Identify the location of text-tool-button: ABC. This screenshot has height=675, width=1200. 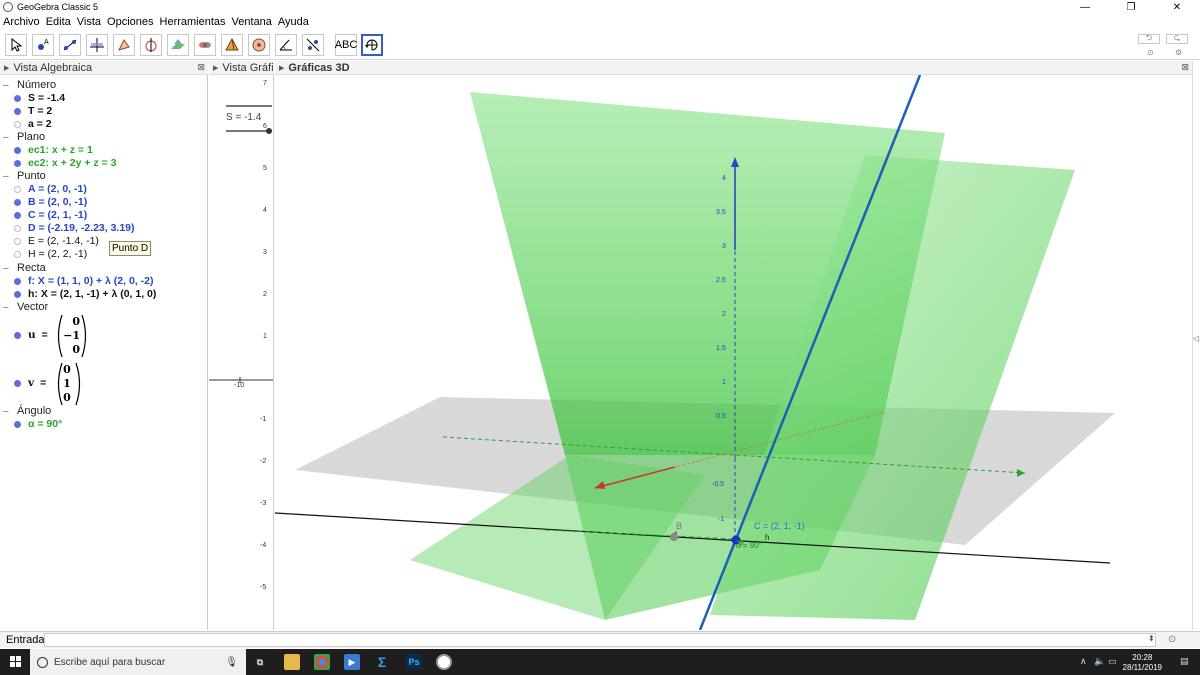
(346, 45).